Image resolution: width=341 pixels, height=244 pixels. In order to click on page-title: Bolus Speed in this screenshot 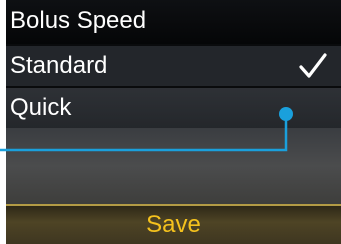, I will do `click(78, 20)`.